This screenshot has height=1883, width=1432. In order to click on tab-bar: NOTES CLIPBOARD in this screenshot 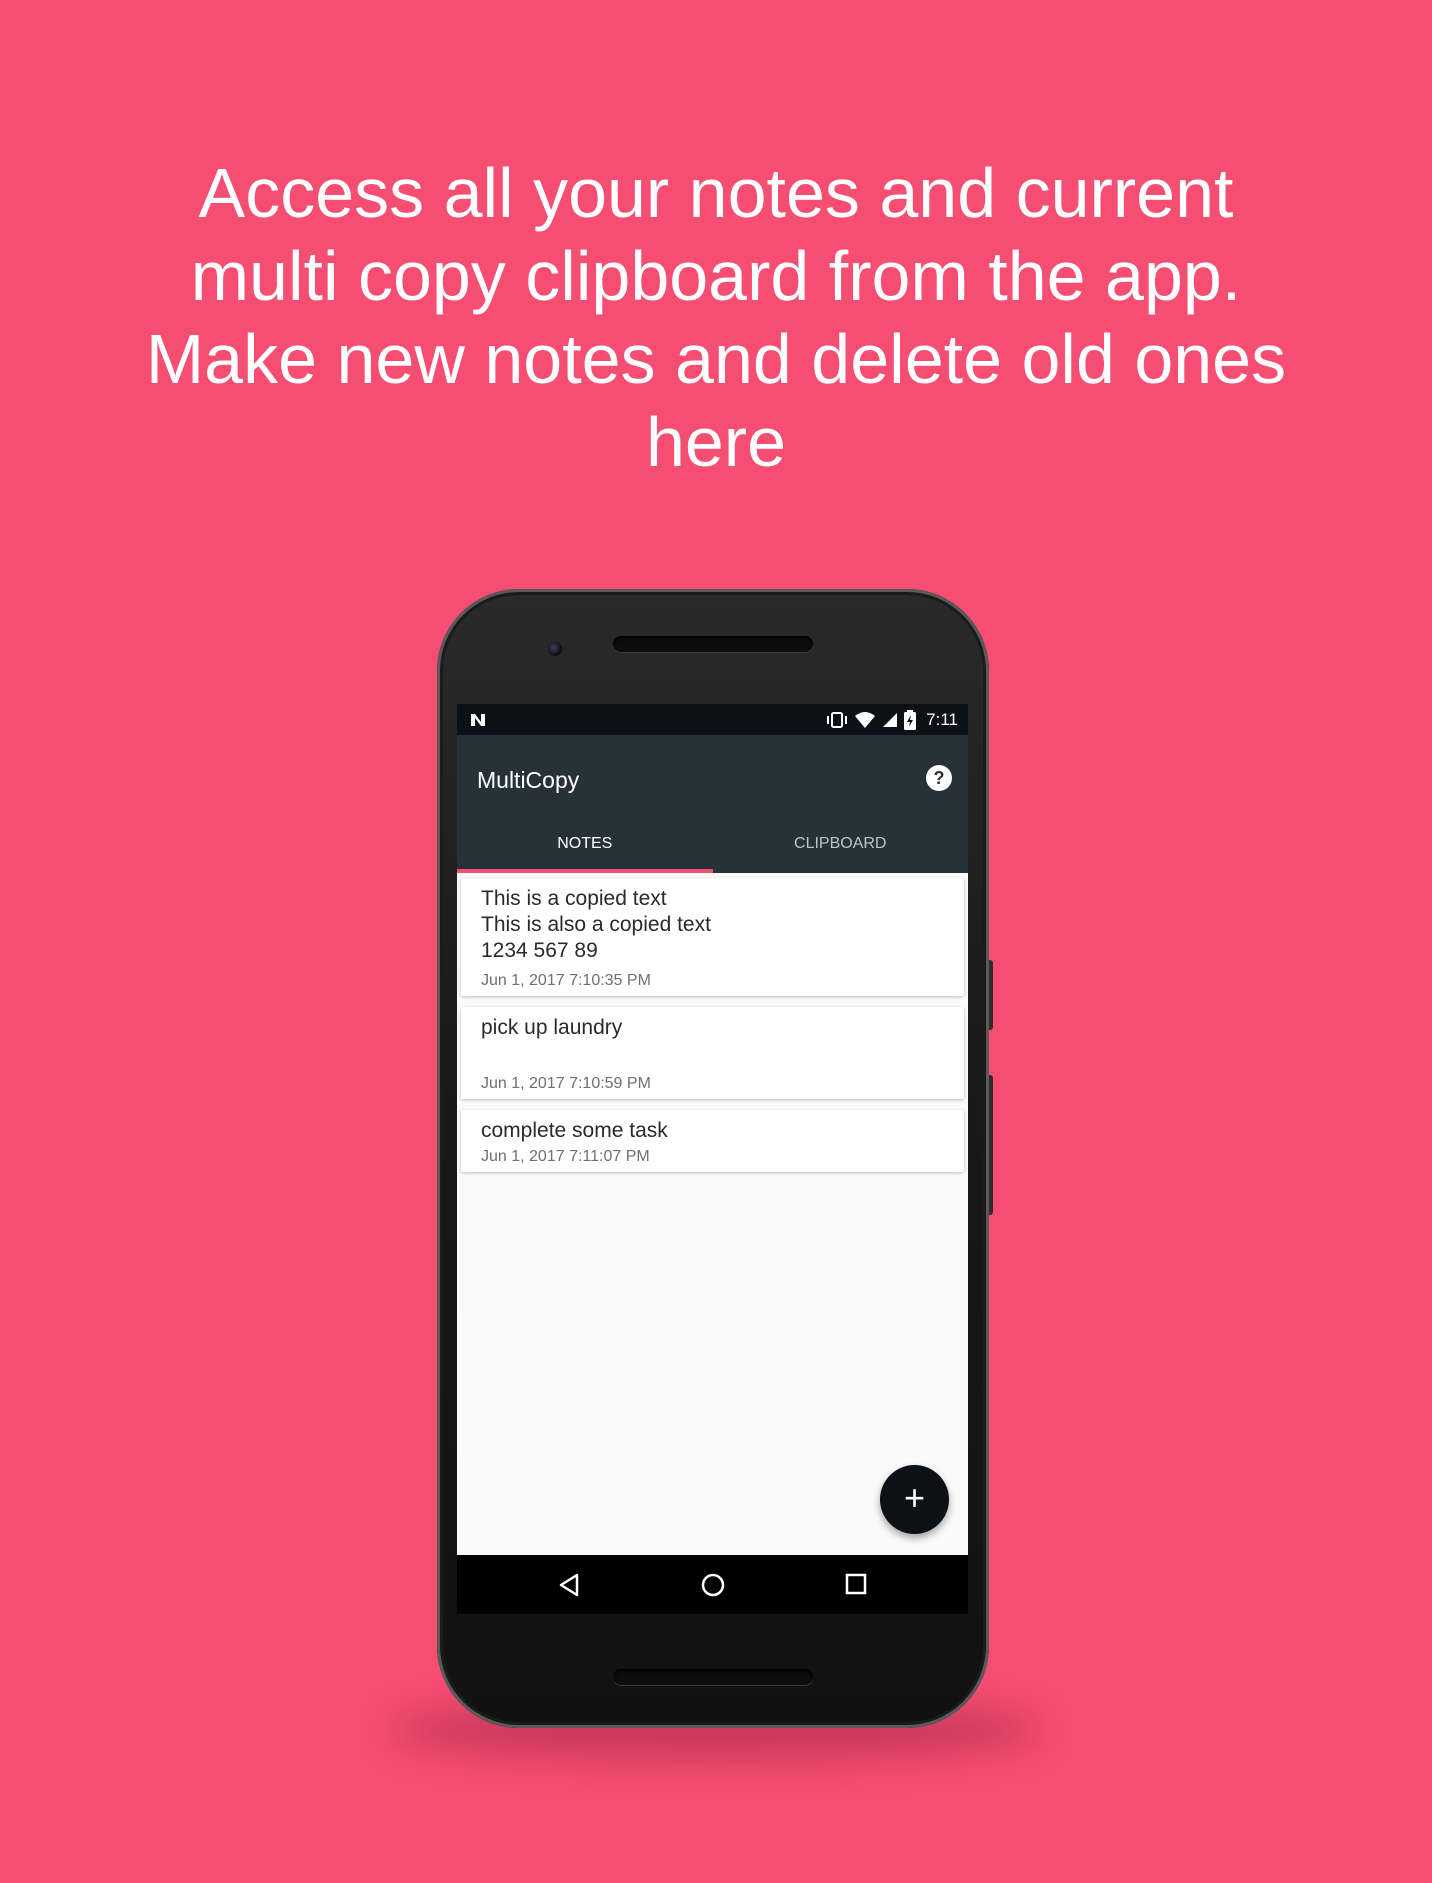, I will do `click(712, 846)`.